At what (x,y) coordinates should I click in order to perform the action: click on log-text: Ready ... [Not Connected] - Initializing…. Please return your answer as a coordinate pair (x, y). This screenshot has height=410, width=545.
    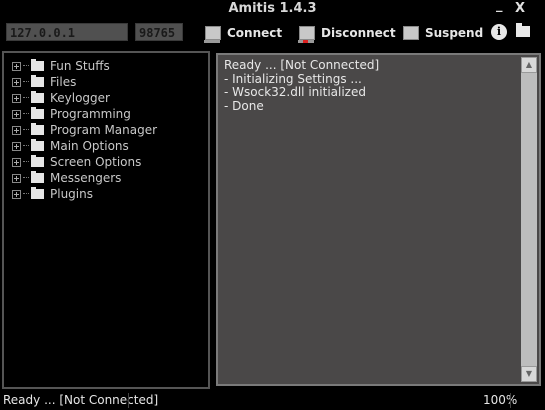
    Looking at the image, I should click on (302, 85).